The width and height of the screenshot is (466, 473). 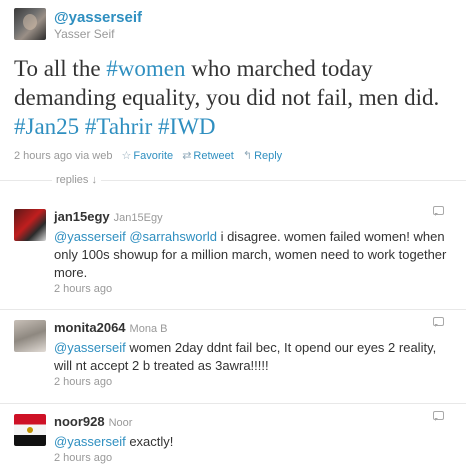 I want to click on retweet-icon: ⇄, so click(x=187, y=156).